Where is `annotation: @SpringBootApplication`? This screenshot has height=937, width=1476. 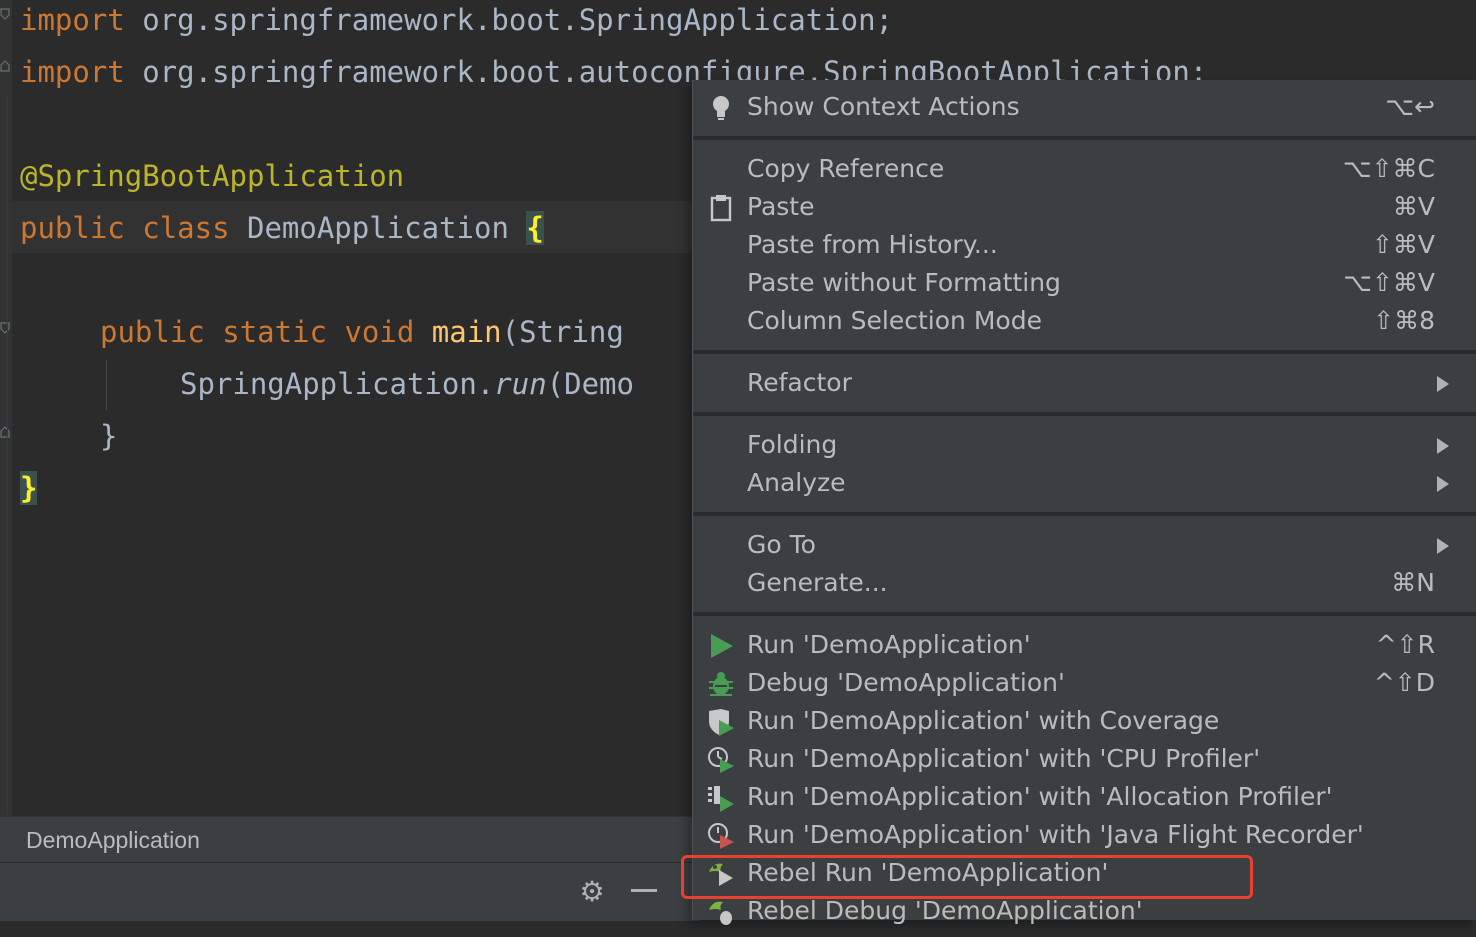
annotation: @SpringBootApplication is located at coordinates (212, 176).